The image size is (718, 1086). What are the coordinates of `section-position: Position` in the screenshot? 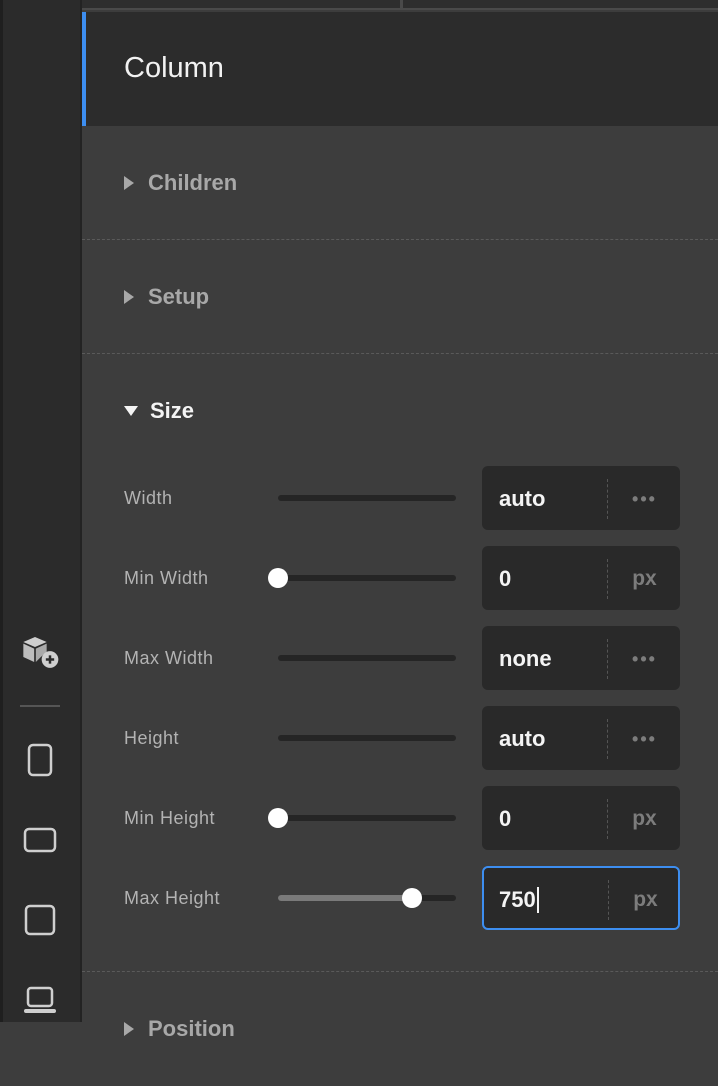 It's located at (400, 1029).